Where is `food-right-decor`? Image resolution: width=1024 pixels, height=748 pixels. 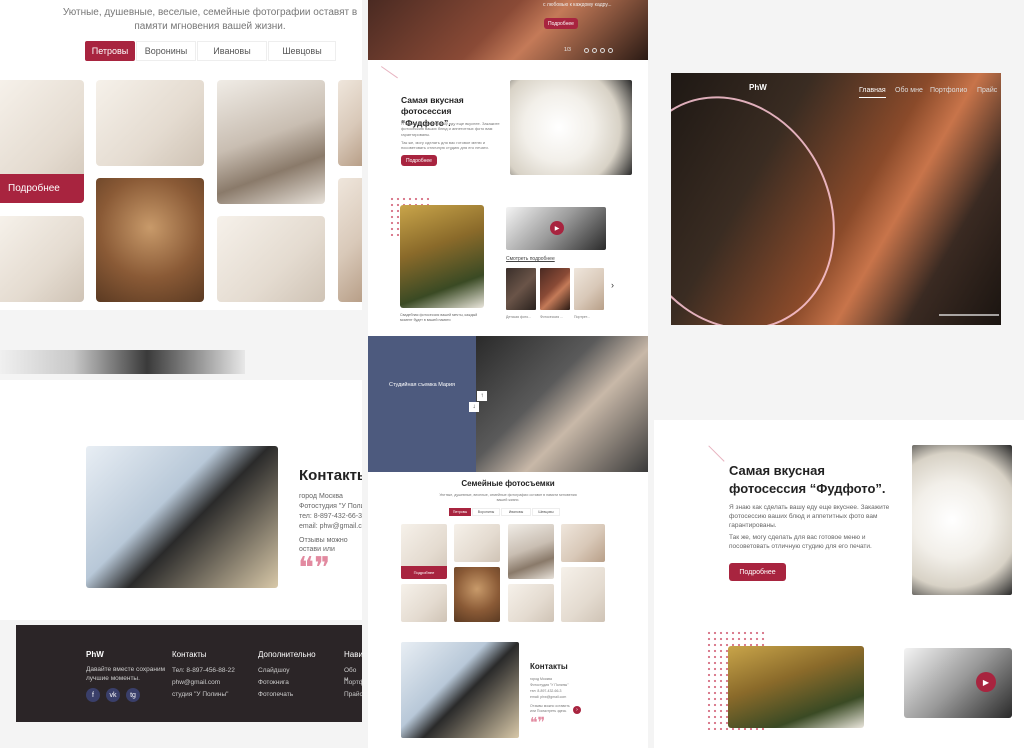 food-right-decor is located at coordinates (709, 461).